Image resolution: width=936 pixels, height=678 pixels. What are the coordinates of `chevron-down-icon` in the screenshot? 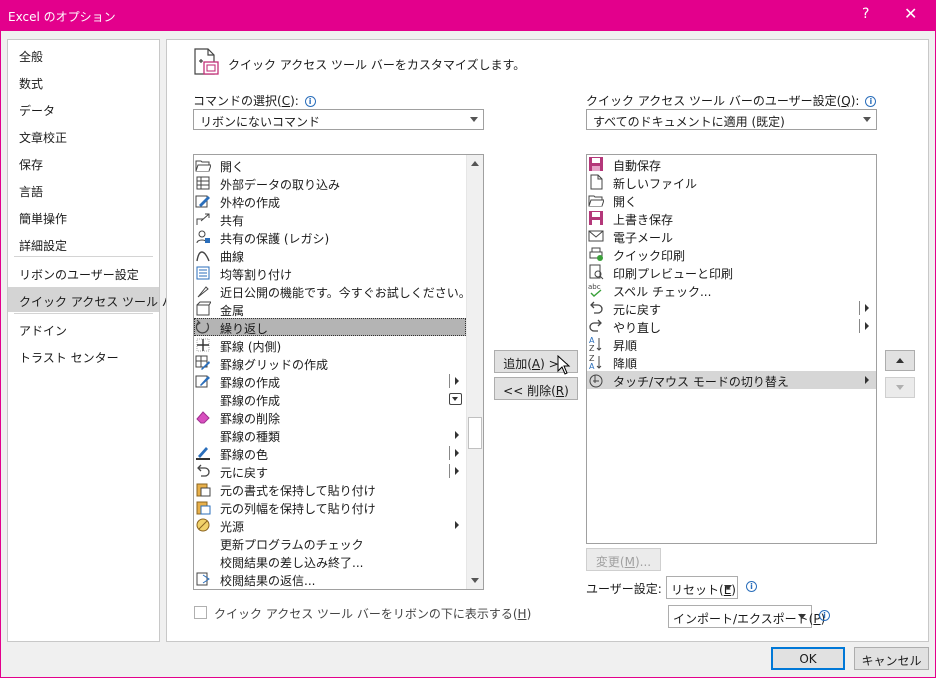 It's located at (728, 587).